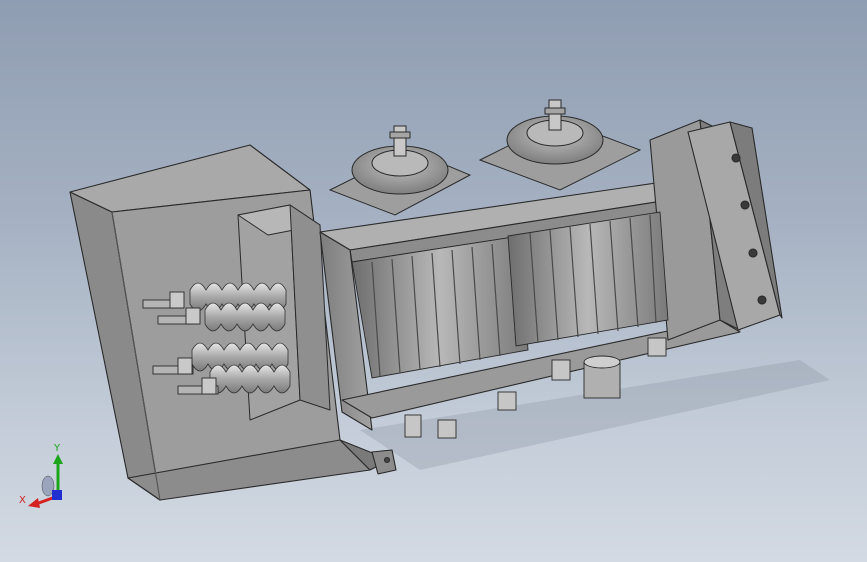 This screenshot has height=562, width=867. What do you see at coordinates (22, 500) in the screenshot?
I see `triad-x-label: X` at bounding box center [22, 500].